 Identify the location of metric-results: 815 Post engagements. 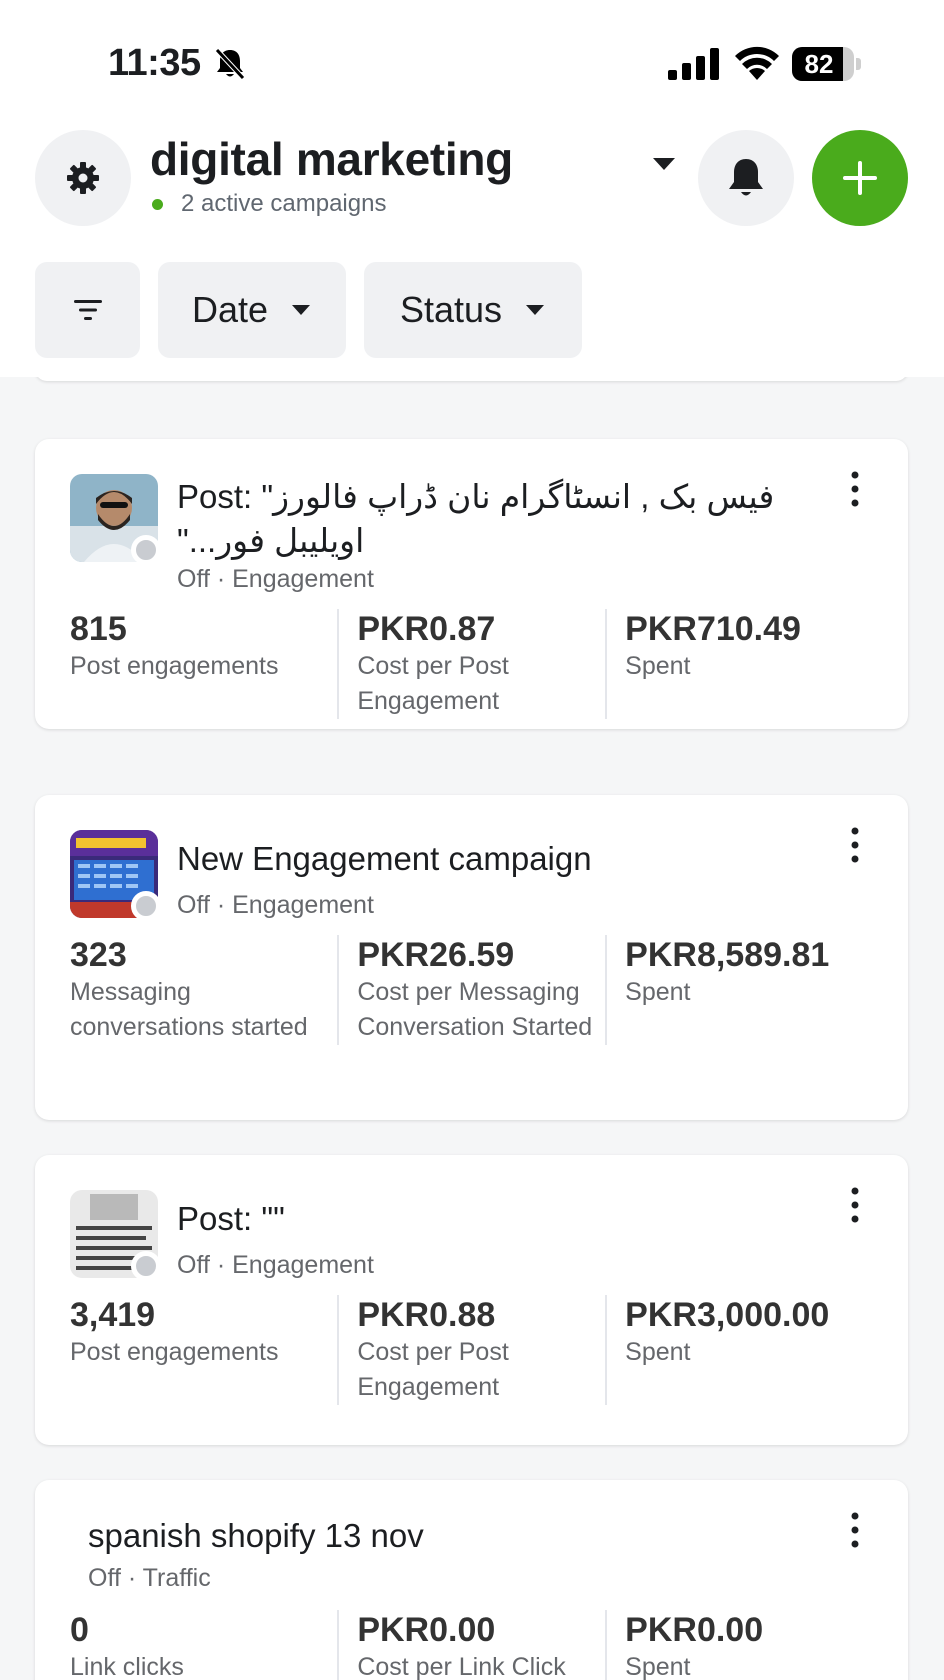
(203, 664).